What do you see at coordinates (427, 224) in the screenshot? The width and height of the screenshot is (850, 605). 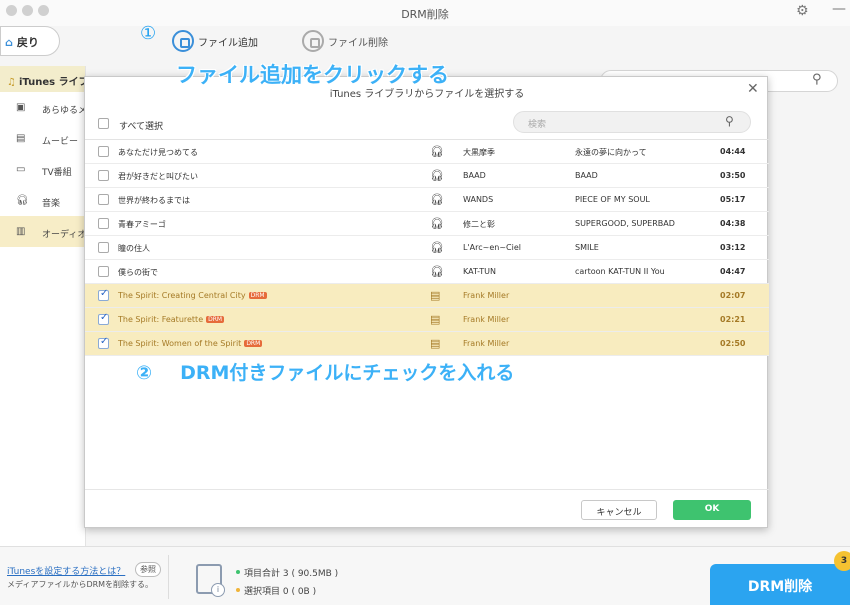 I see `table-row: 青春アミーゴ 🎧︎ 修二と彰 SUPERGOOD, SUPERBAD 04:38` at bounding box center [427, 224].